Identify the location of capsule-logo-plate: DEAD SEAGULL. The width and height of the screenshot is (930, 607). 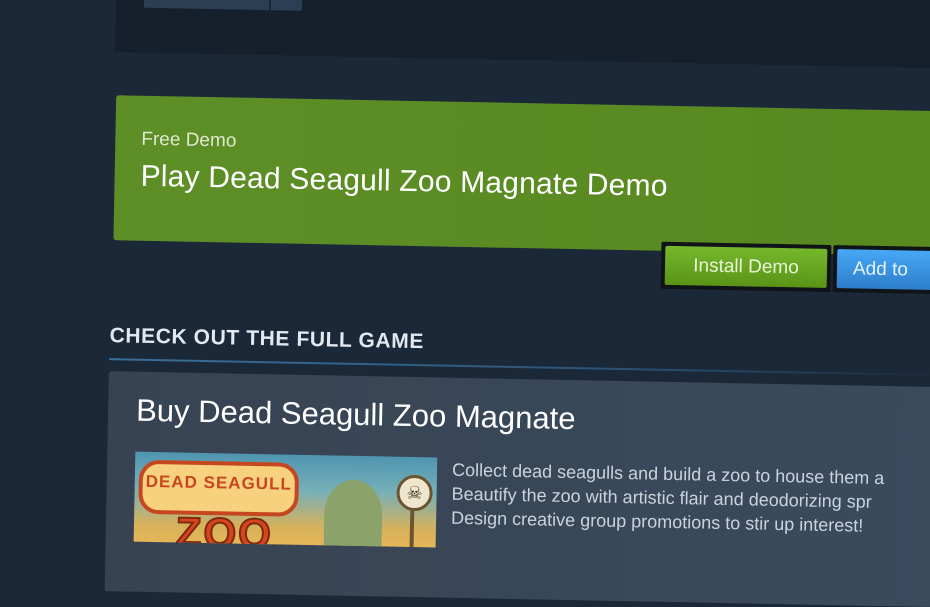
(219, 488).